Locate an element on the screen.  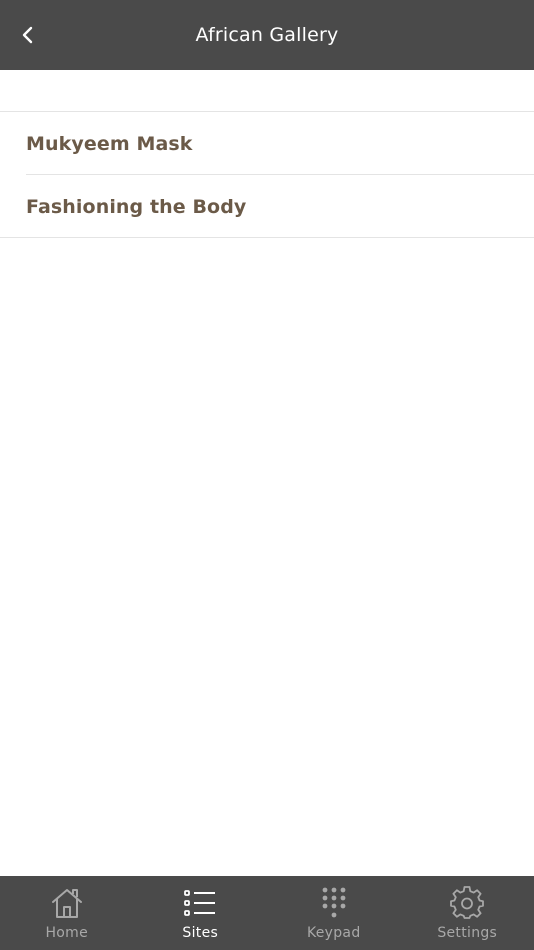
tab-sites: Sites is located at coordinates (201, 913).